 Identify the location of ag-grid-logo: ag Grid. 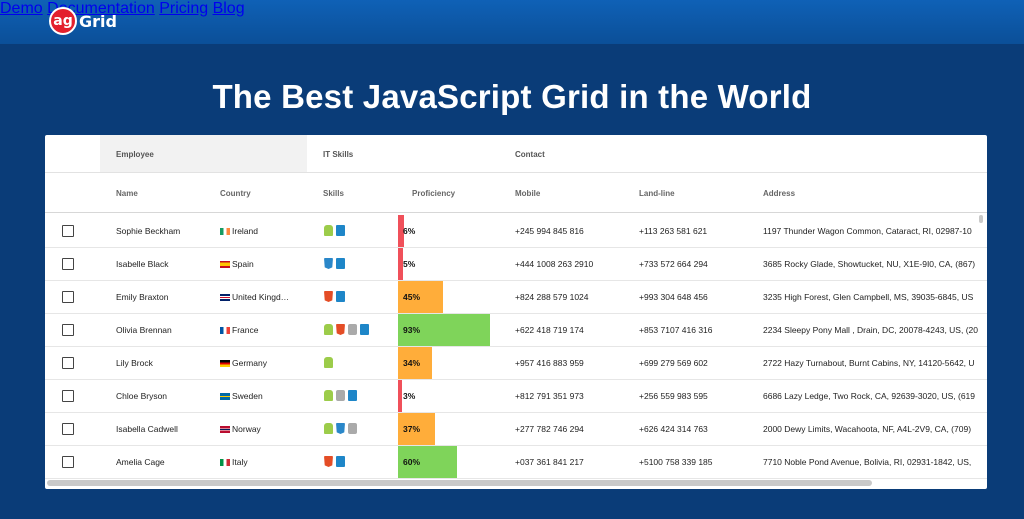
(83, 21).